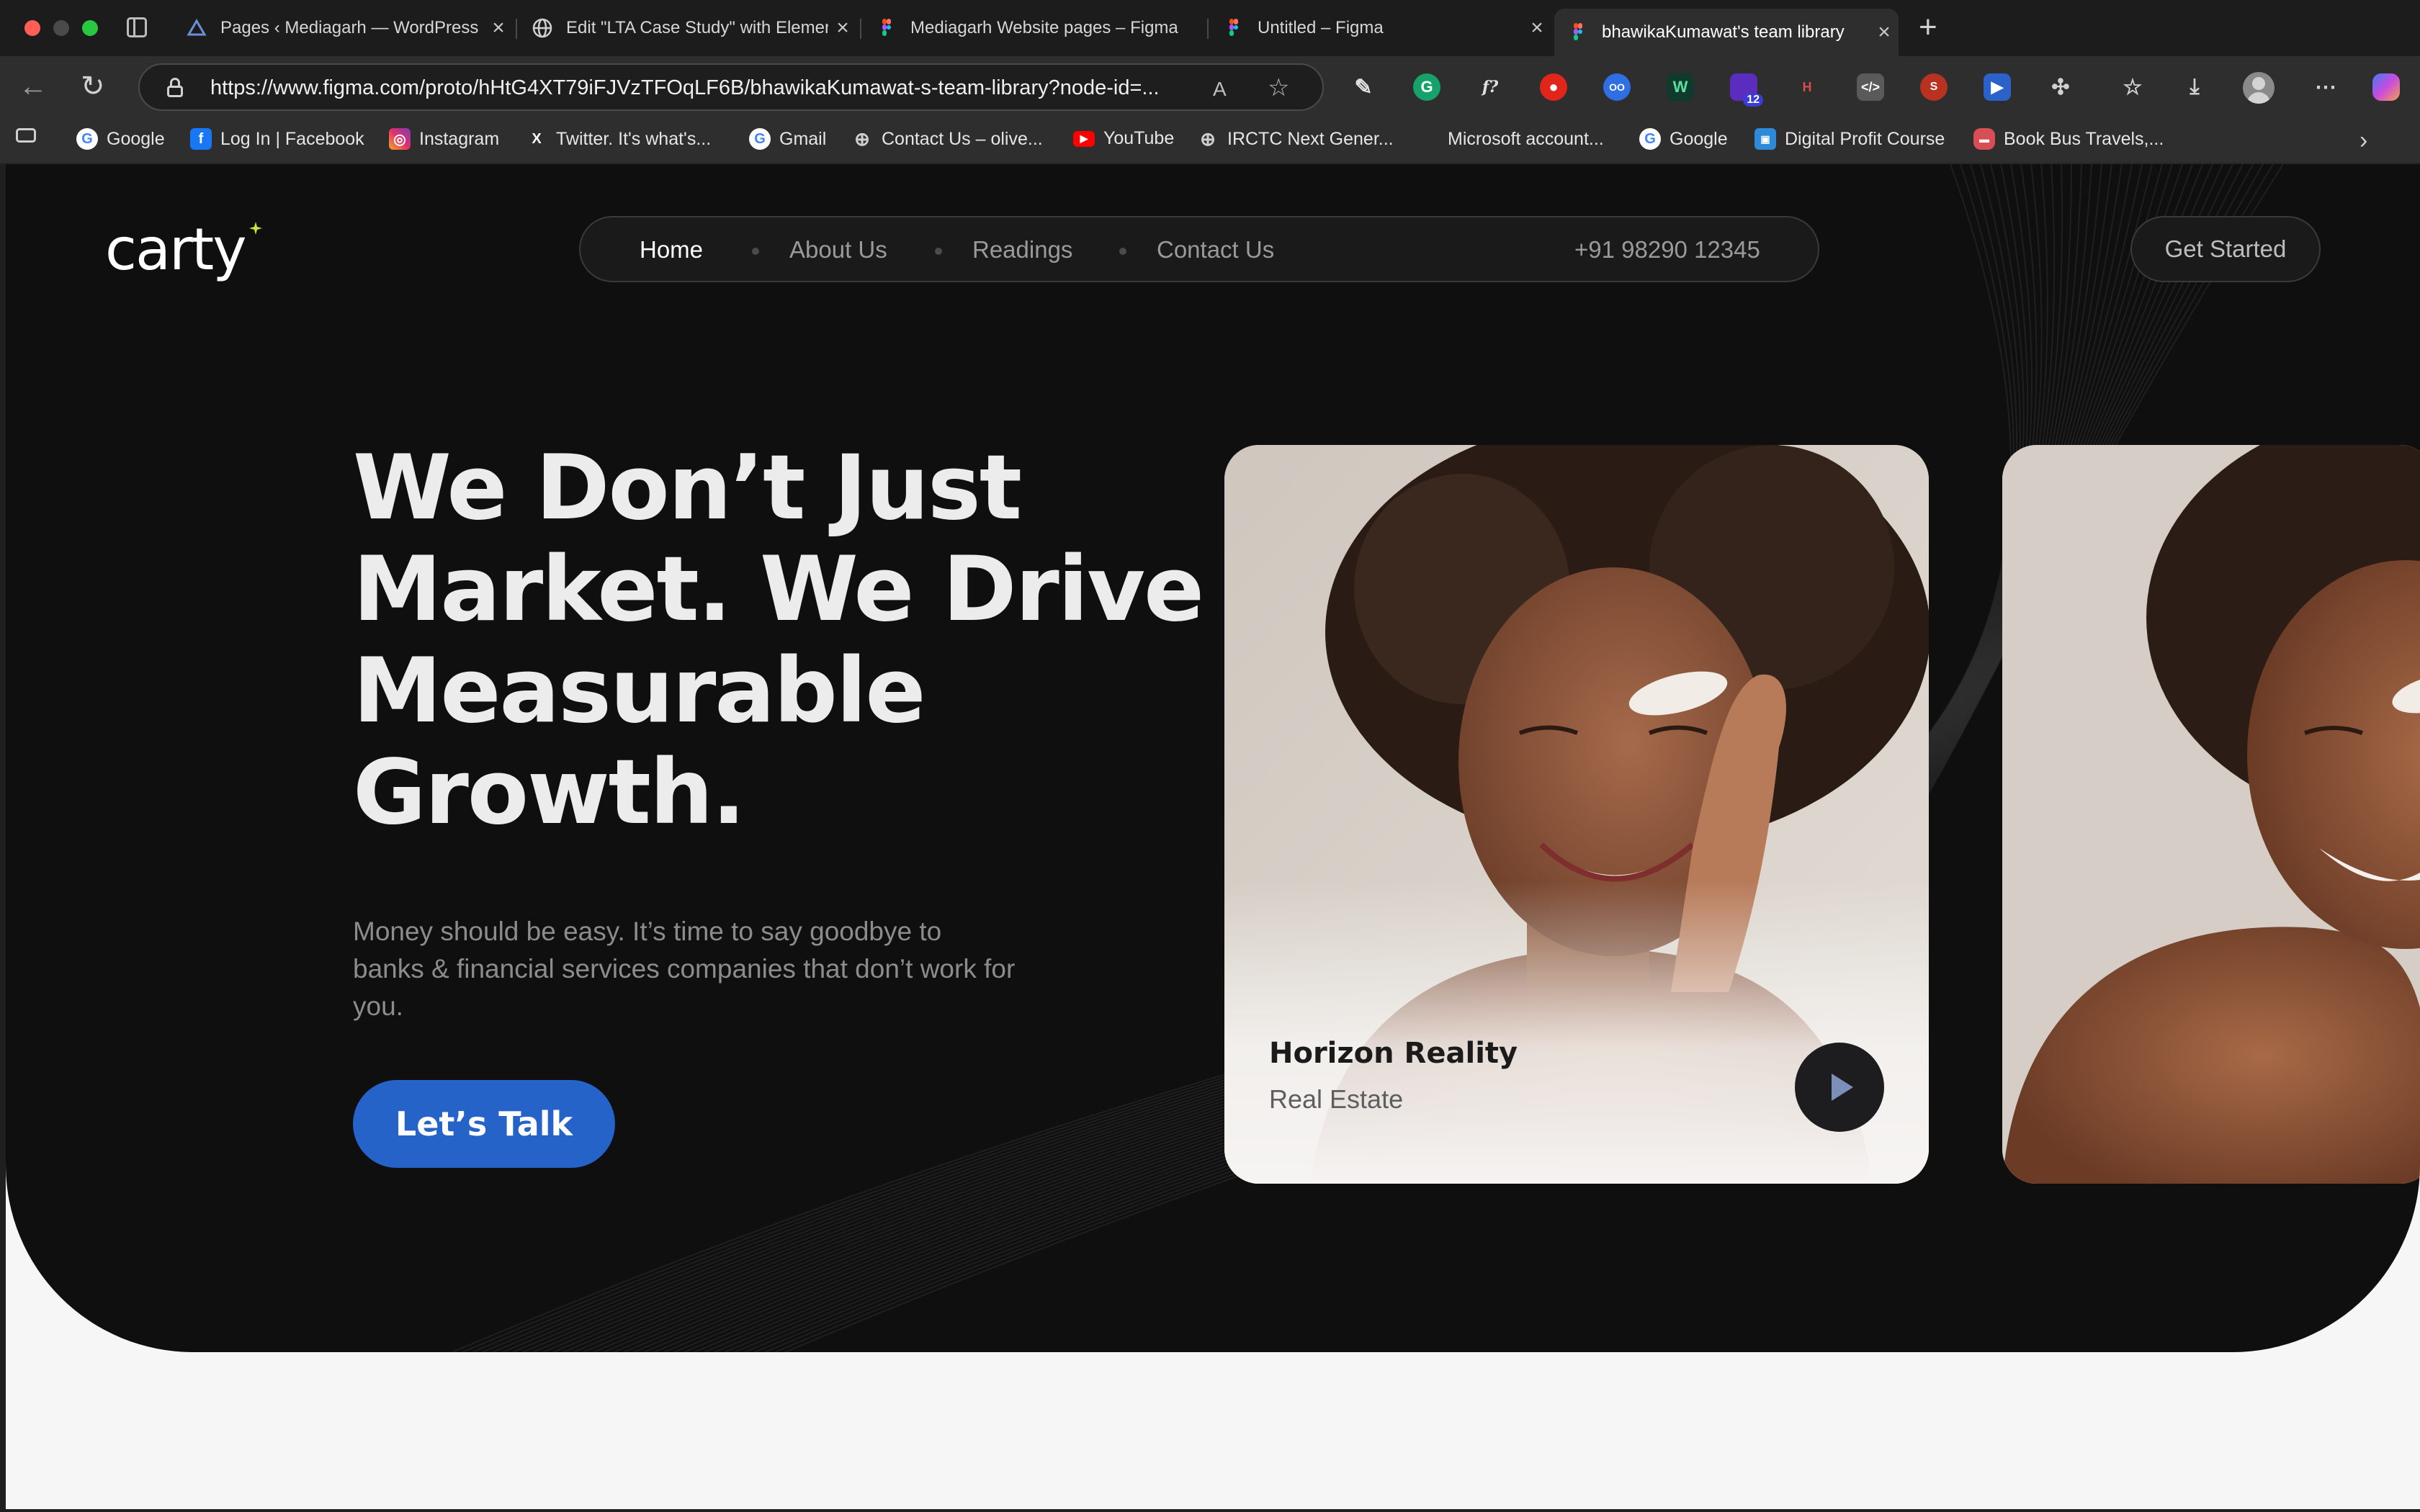  Describe the element at coordinates (1865, 138) in the screenshot. I see `bookmark-label: Digital Profit Course` at that location.